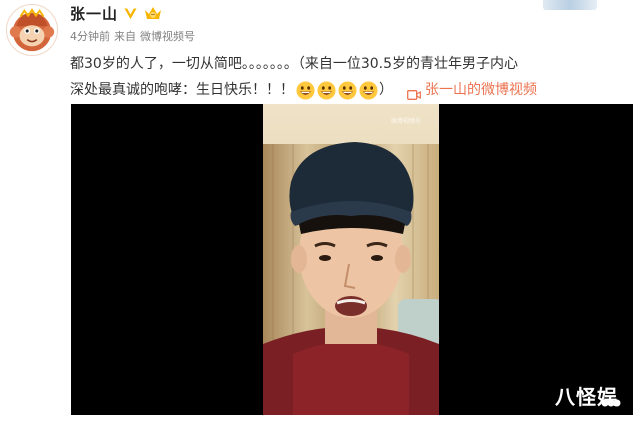  I want to click on video-source-link: 张一山的微博视频, so click(472, 90).